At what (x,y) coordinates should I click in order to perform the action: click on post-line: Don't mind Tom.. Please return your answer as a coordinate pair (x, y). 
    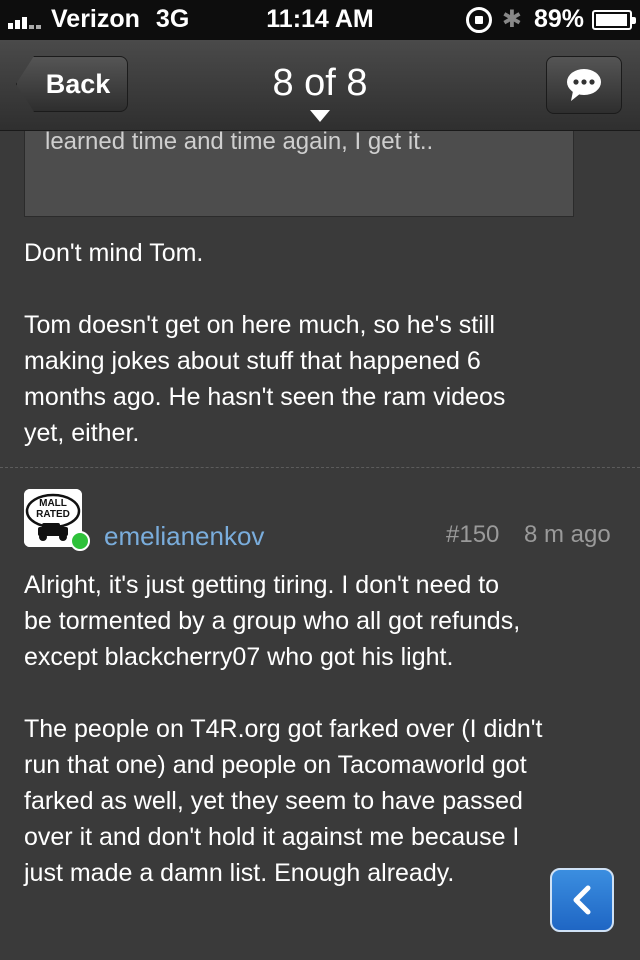
    Looking at the image, I should click on (114, 253).